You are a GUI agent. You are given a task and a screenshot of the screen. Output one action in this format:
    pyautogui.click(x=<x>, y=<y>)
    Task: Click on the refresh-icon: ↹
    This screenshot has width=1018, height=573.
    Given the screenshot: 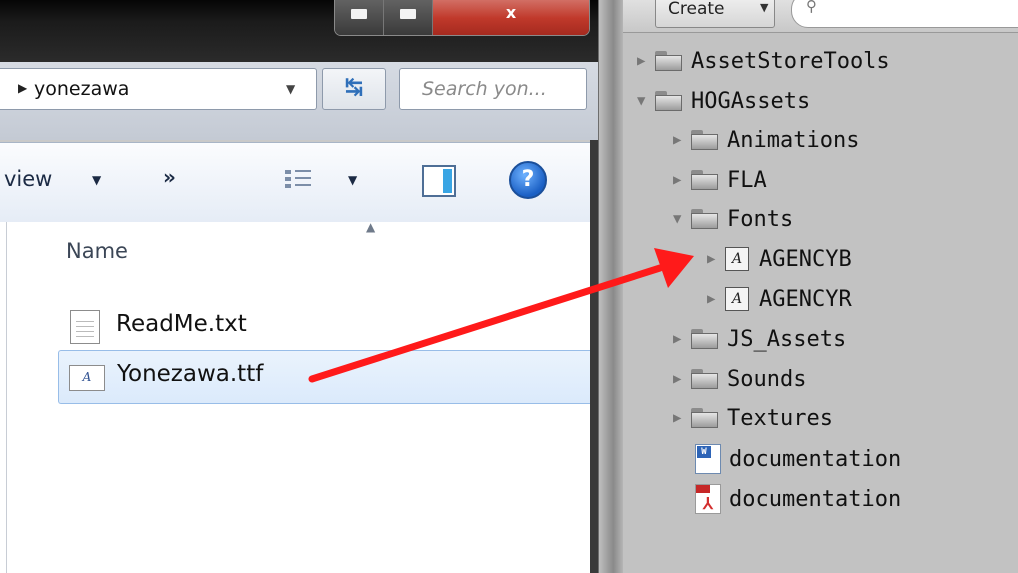 What is the action you would take?
    pyautogui.click(x=354, y=87)
    